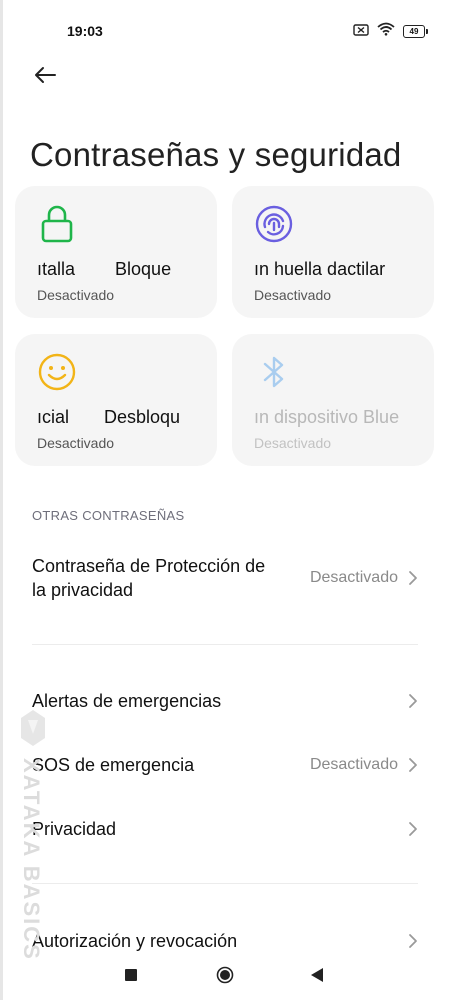 Image resolution: width=450 pixels, height=1000 pixels. I want to click on bluetooth-icon, so click(274, 372).